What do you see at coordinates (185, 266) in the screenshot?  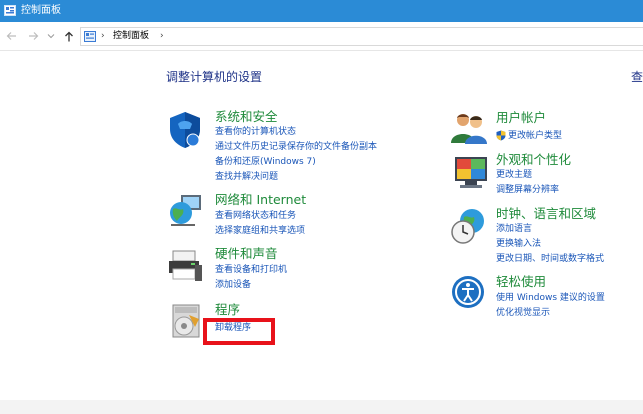 I see `printer-speaker-icon` at bounding box center [185, 266].